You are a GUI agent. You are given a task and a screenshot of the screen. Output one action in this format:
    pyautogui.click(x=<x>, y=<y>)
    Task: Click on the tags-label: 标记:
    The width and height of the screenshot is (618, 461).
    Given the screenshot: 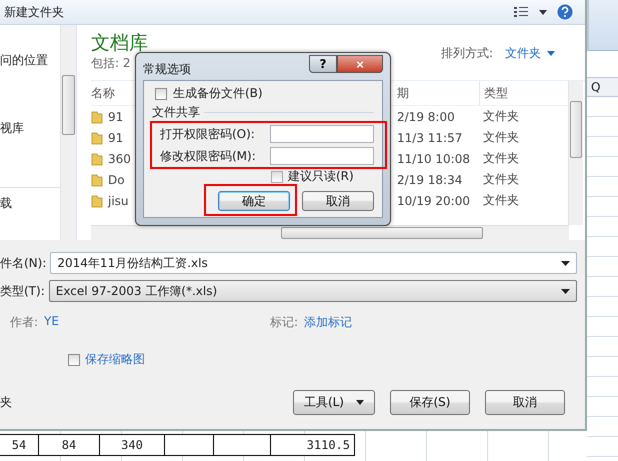 What is the action you would take?
    pyautogui.click(x=284, y=322)
    